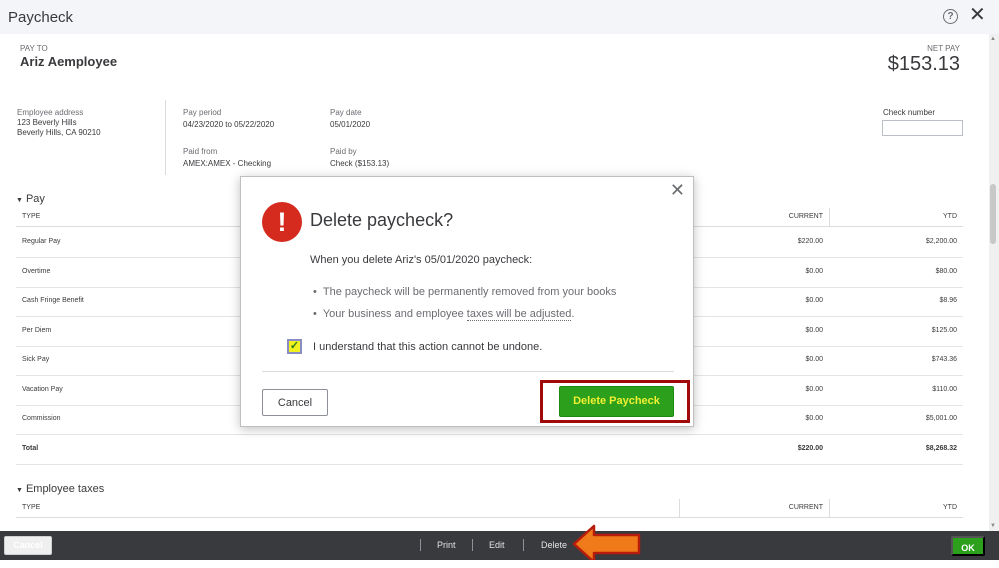 The image size is (999, 568). I want to click on scroll-down-icon: ▼, so click(993, 526).